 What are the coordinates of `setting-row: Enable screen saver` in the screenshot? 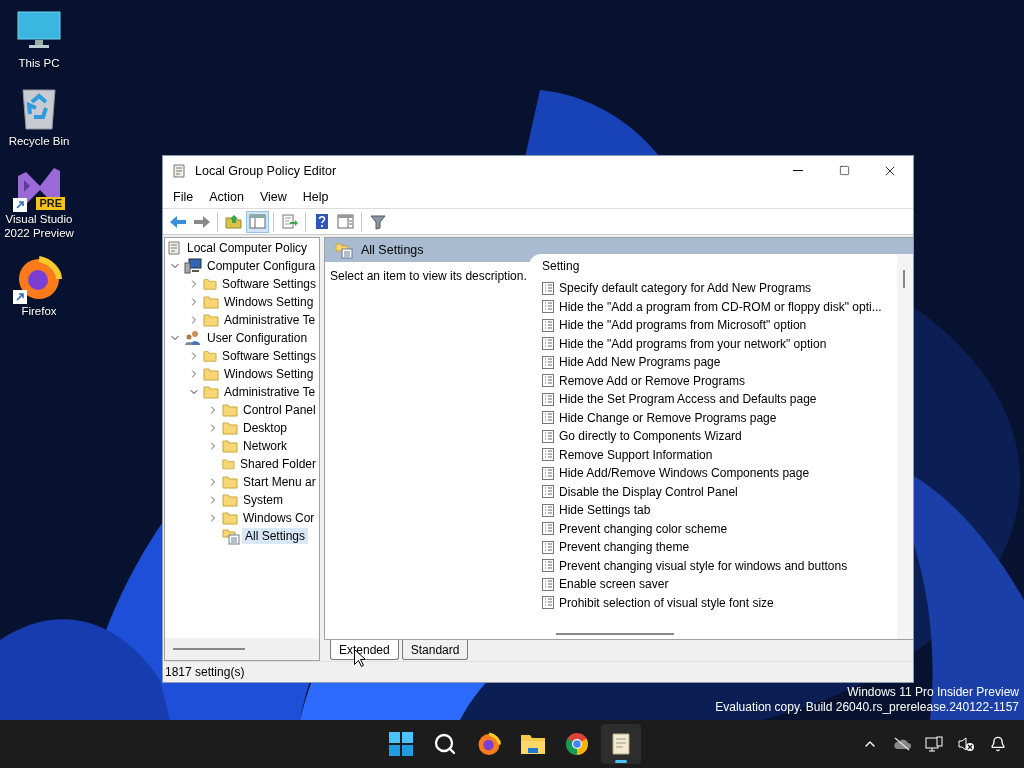 It's located at (614, 584).